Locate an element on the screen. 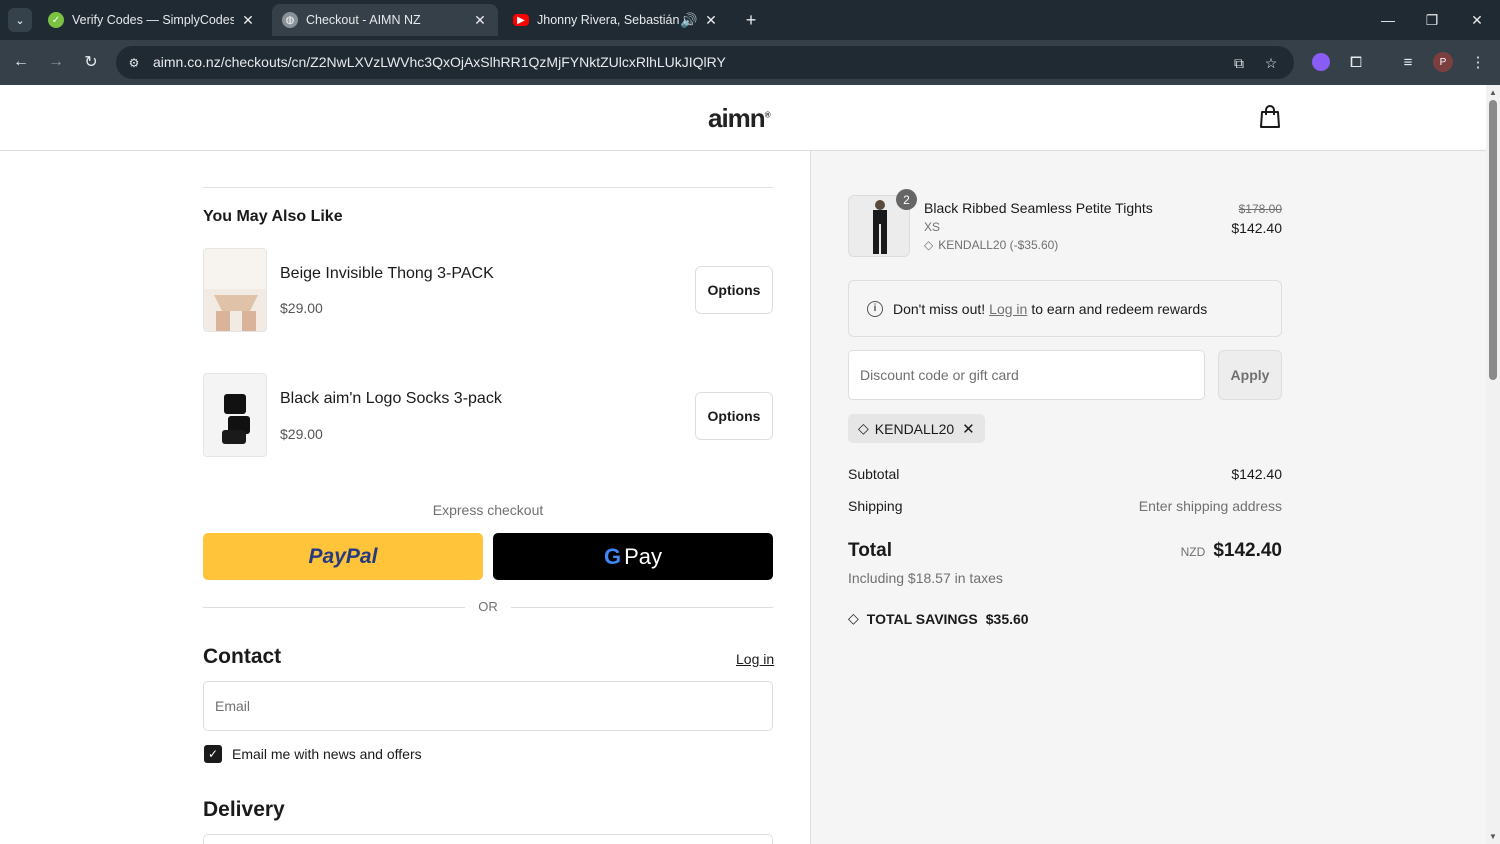 The height and width of the screenshot is (844, 1500). notice-prefix: Don't miss out! is located at coordinates (939, 308).